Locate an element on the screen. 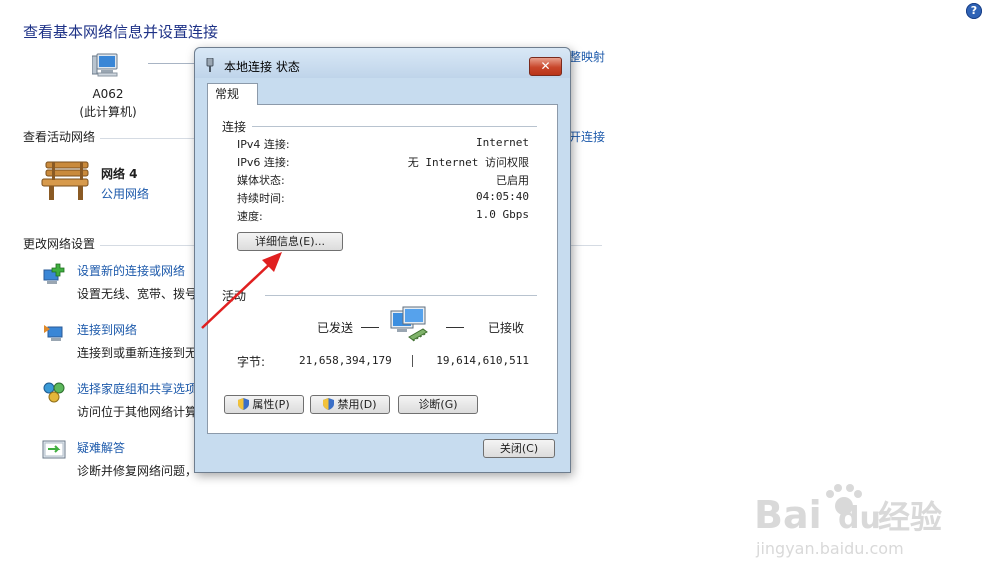 The image size is (984, 579). network-map-line is located at coordinates (172, 63).